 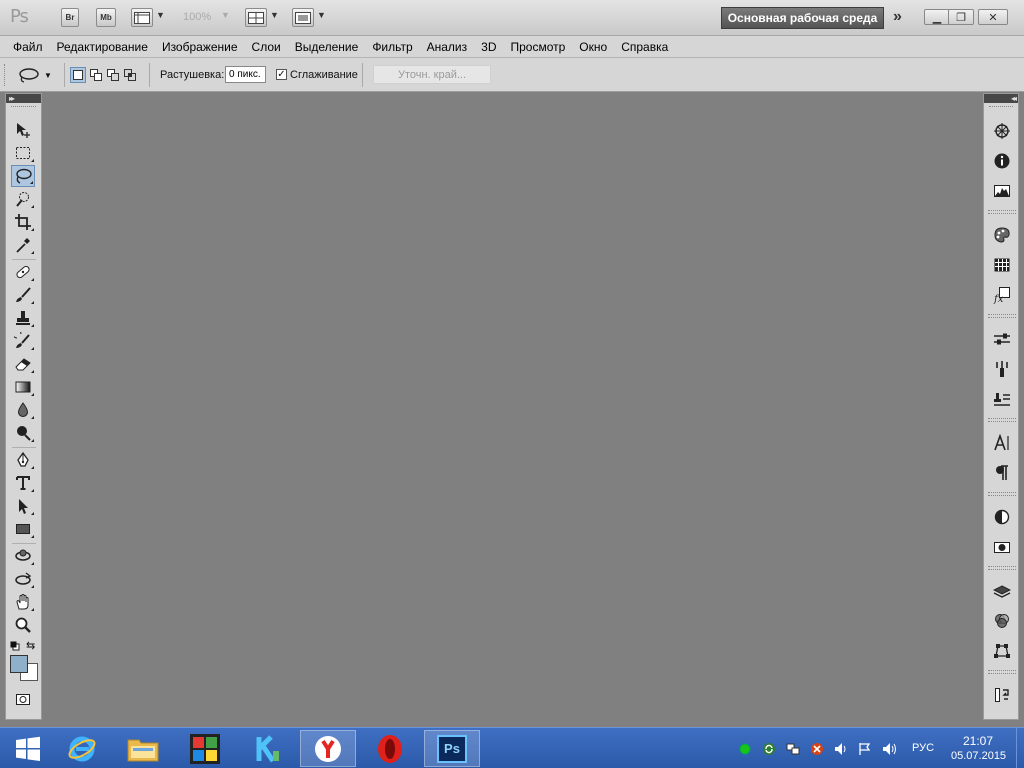 What do you see at coordinates (1002, 339) in the screenshot?
I see `adjustments-panel-button` at bounding box center [1002, 339].